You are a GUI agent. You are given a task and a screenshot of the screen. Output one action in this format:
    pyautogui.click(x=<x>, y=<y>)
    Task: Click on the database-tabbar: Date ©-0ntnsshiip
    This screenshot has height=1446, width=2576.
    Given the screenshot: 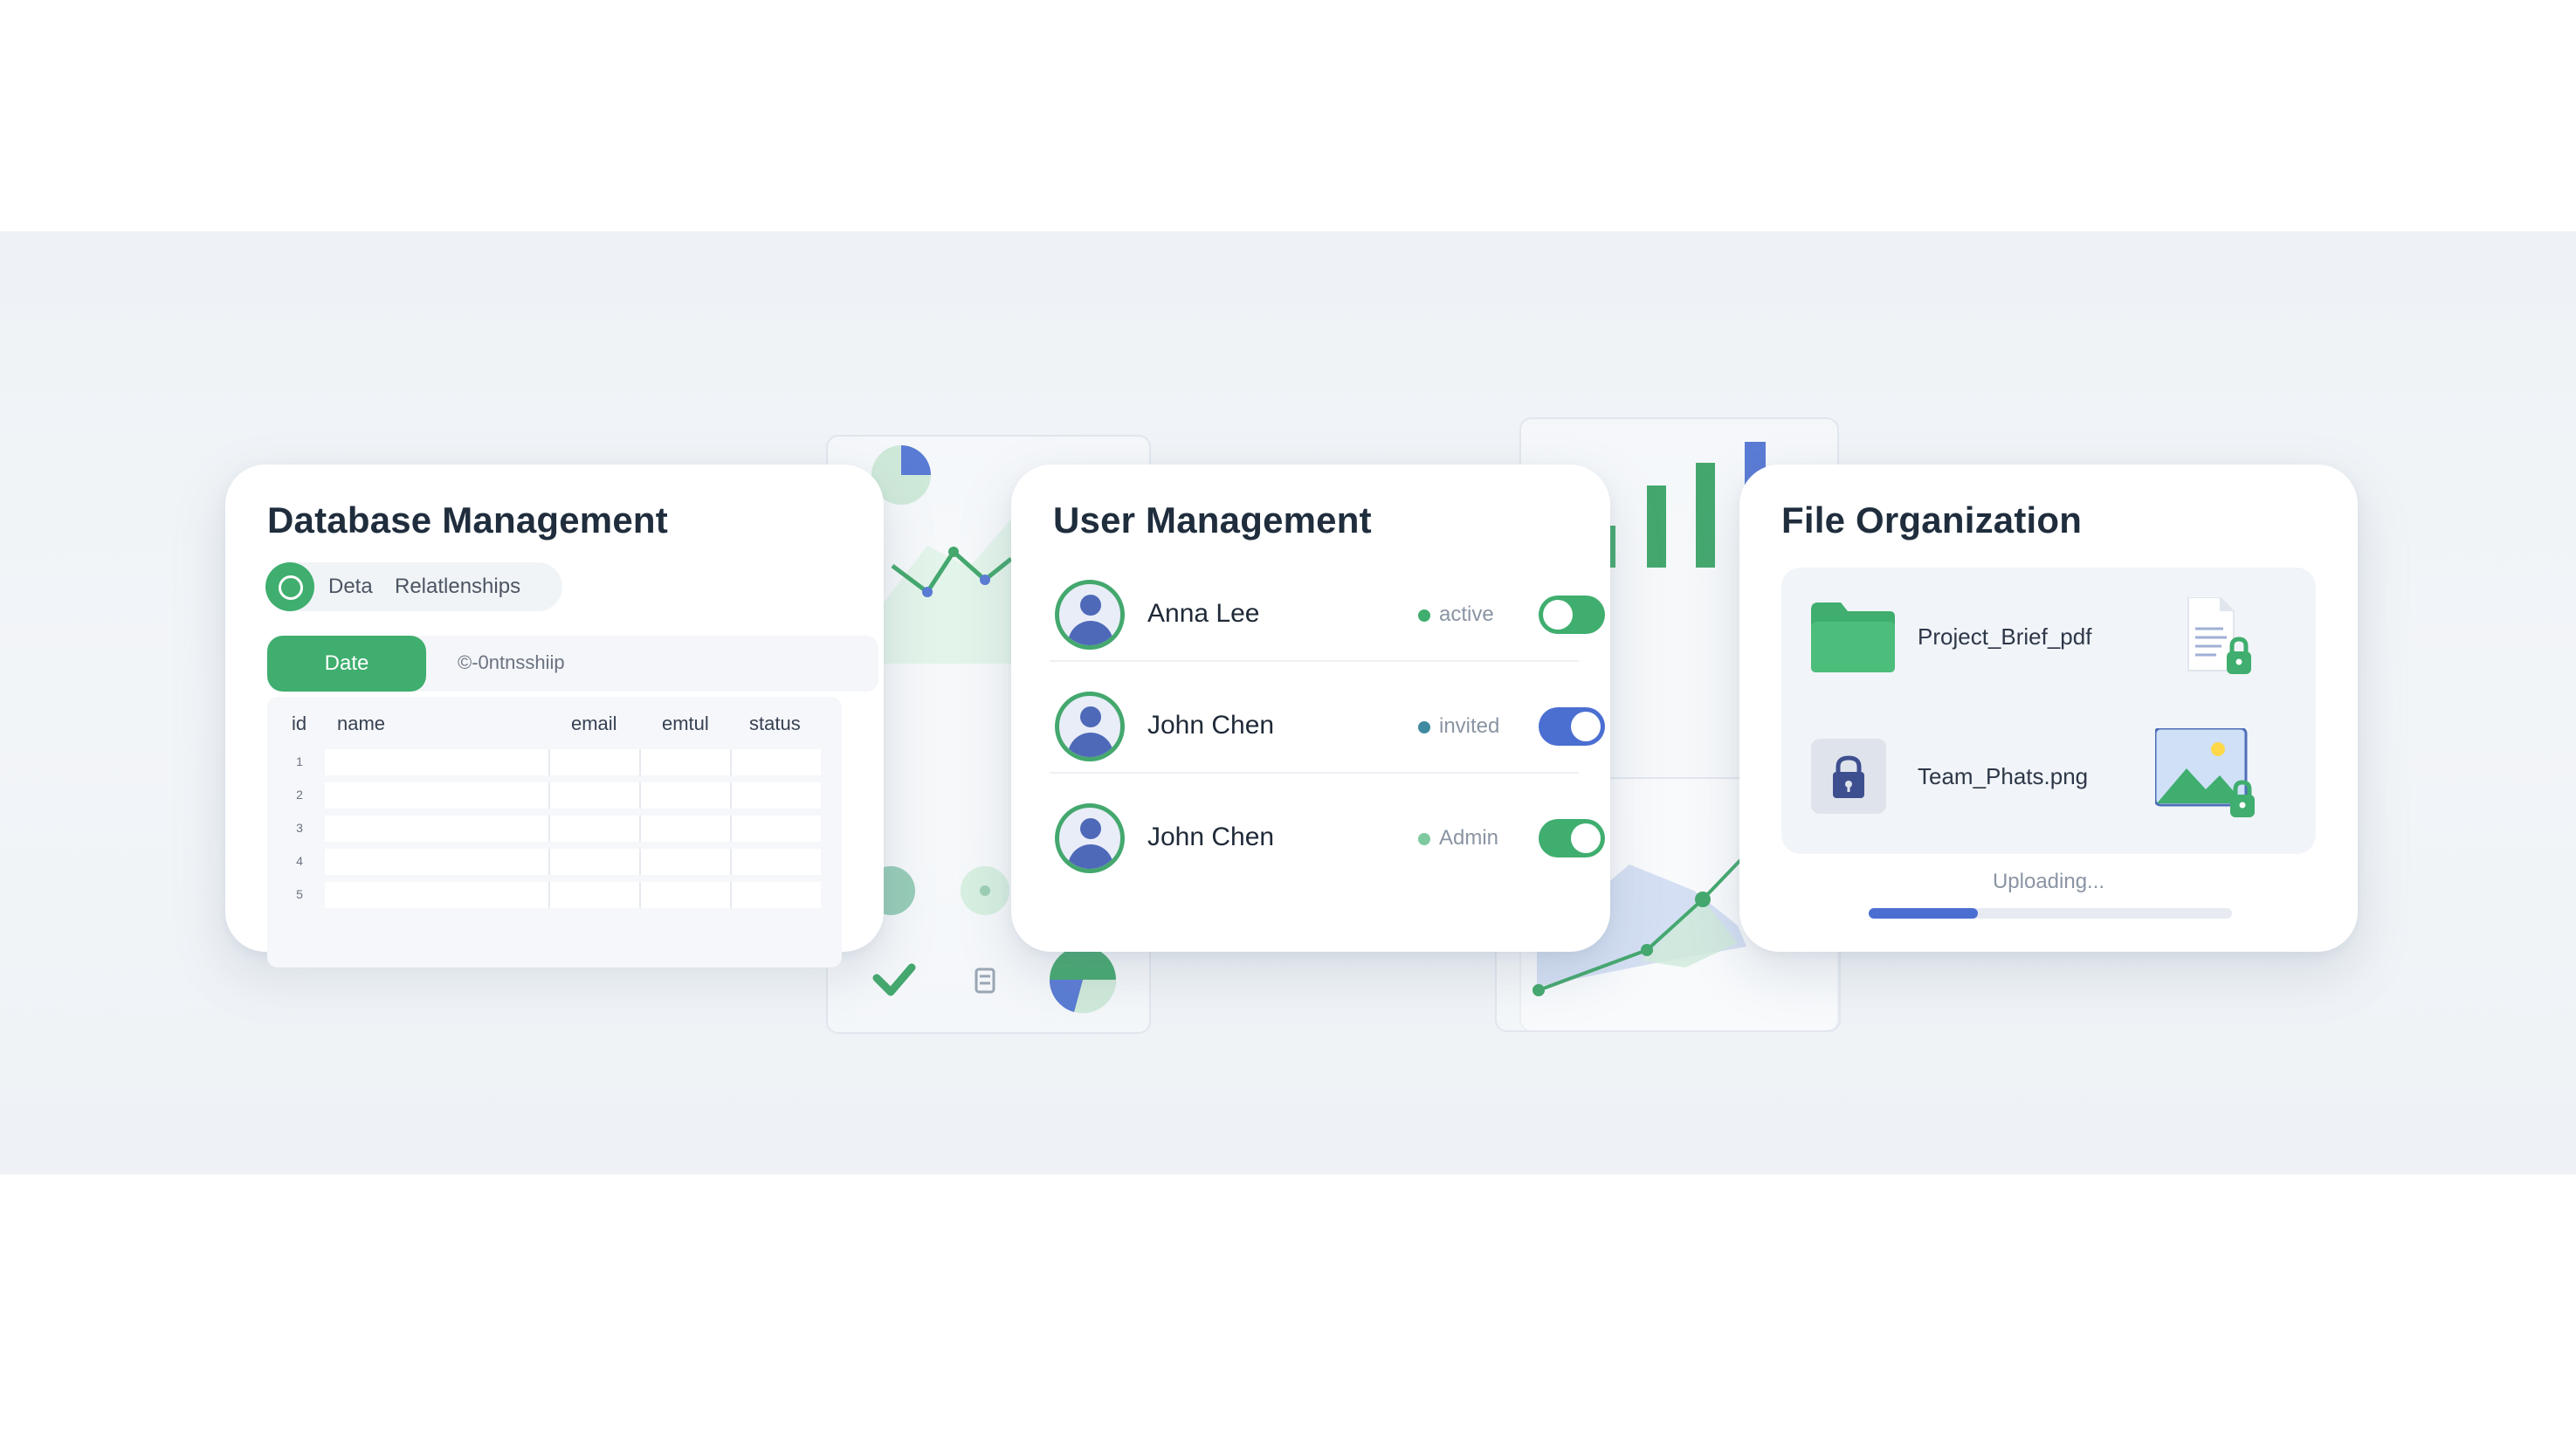 What is the action you would take?
    pyautogui.click(x=572, y=664)
    